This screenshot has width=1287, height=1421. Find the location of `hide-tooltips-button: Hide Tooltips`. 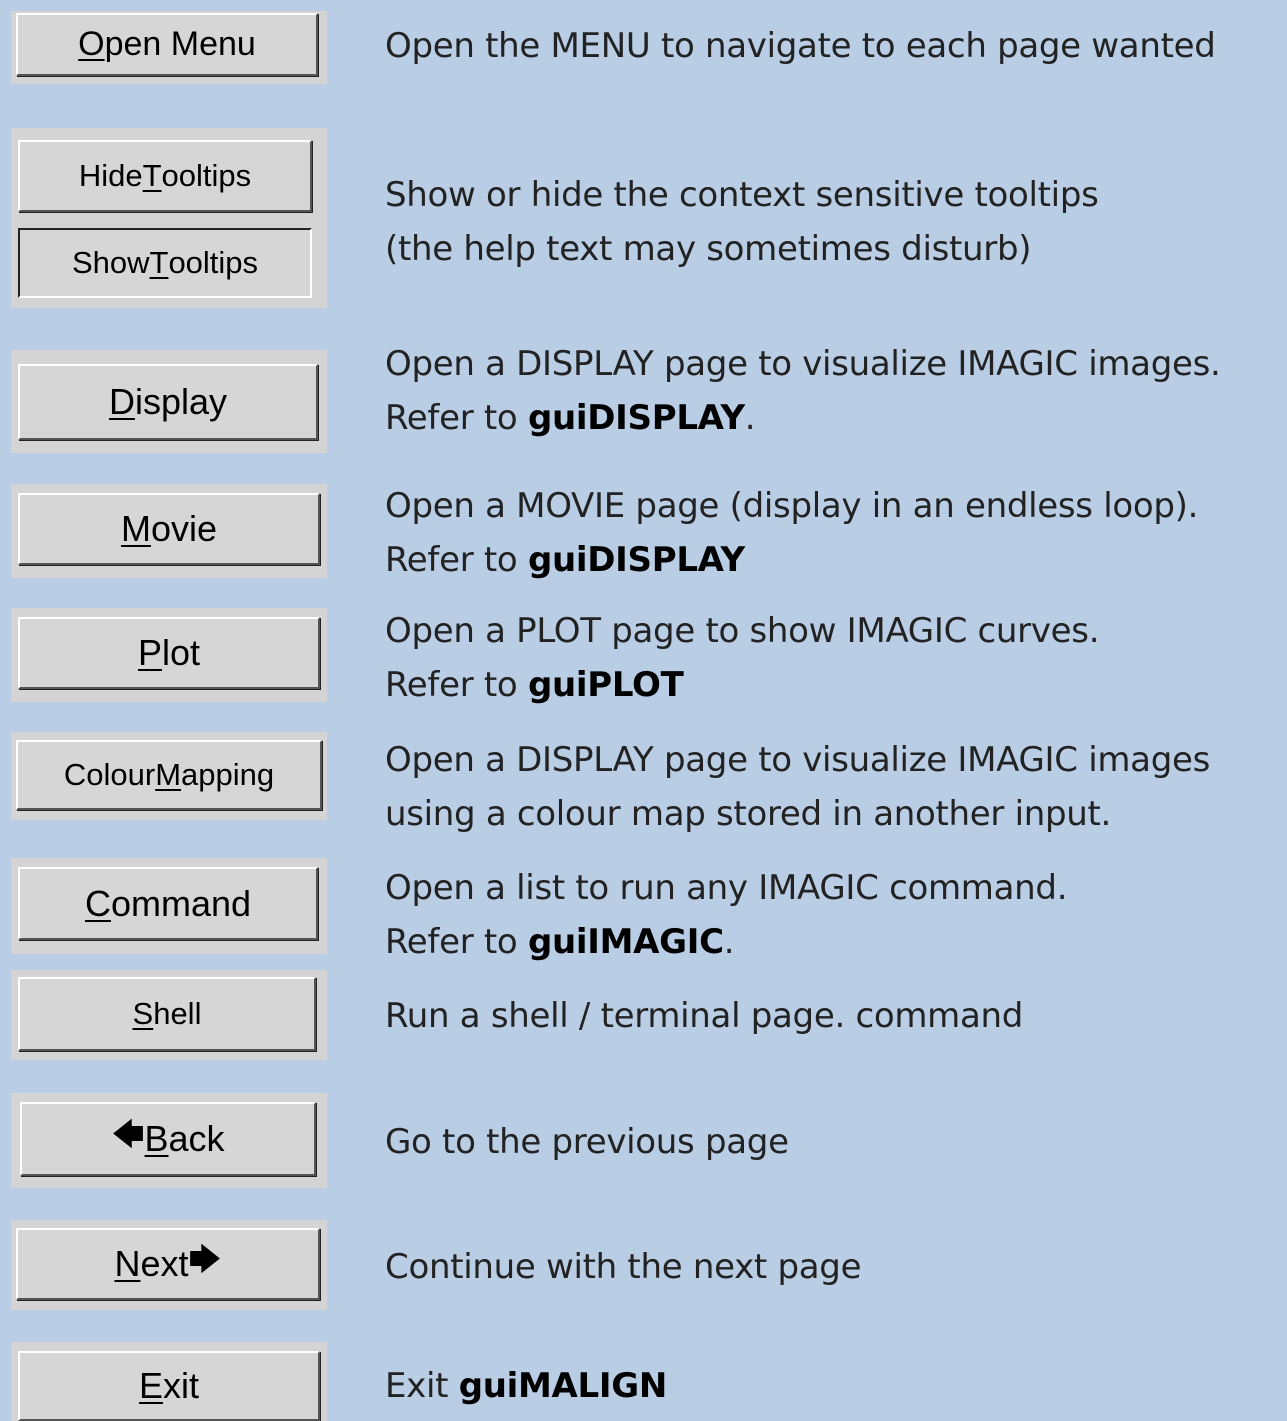

hide-tooltips-button: Hide Tooltips is located at coordinates (165, 176).